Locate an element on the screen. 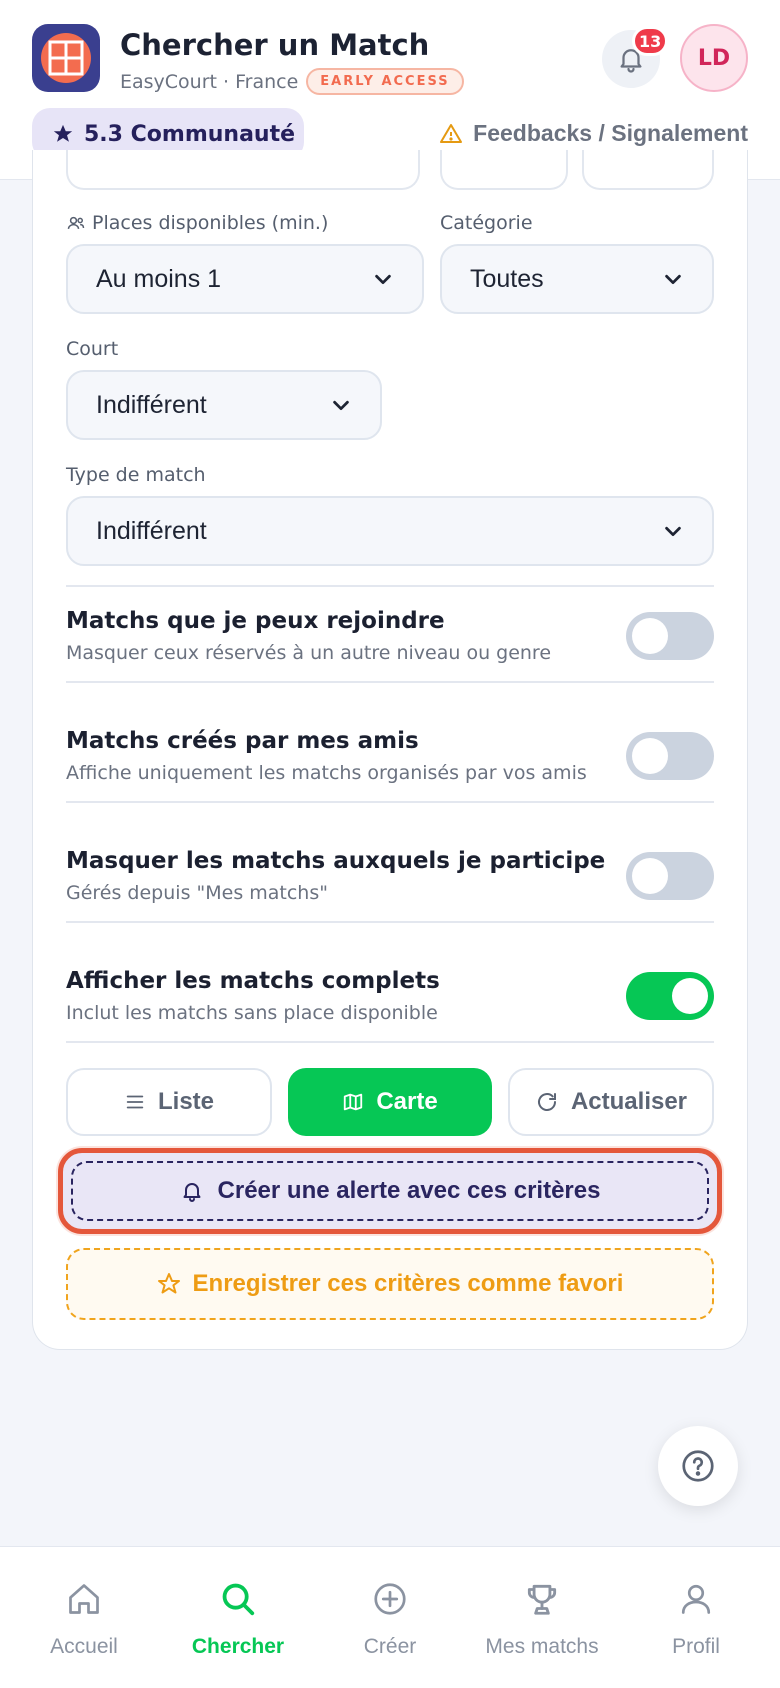 Image resolution: width=780 pixels, height=1688 pixels. nav-item-create: Créer is located at coordinates (390, 1617).